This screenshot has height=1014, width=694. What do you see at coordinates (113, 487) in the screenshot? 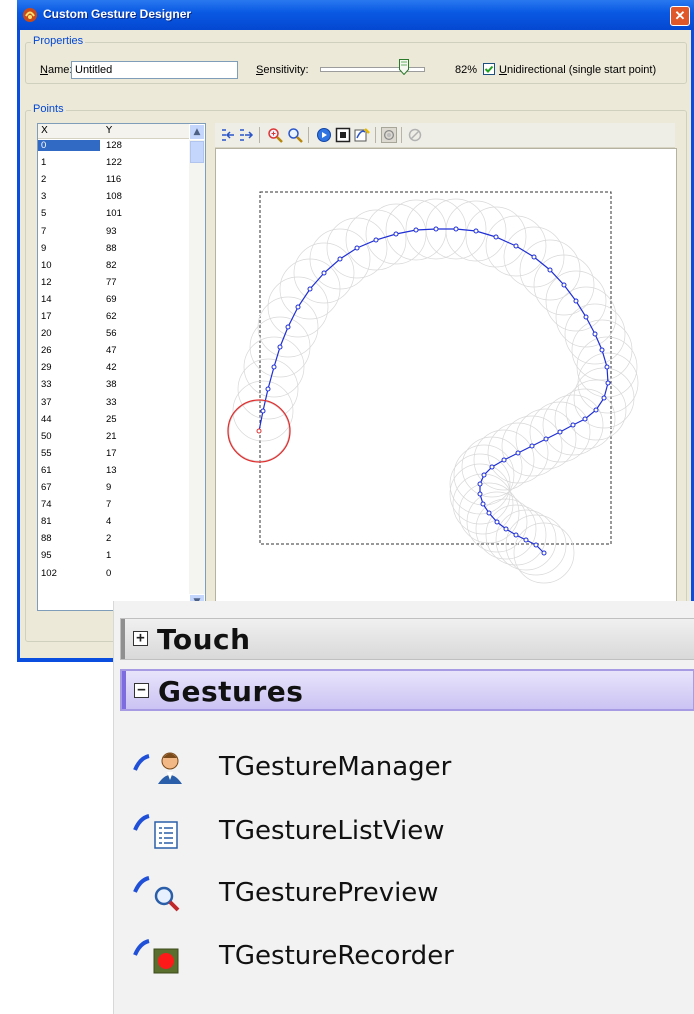
I see `table-row: 67 9` at bounding box center [113, 487].